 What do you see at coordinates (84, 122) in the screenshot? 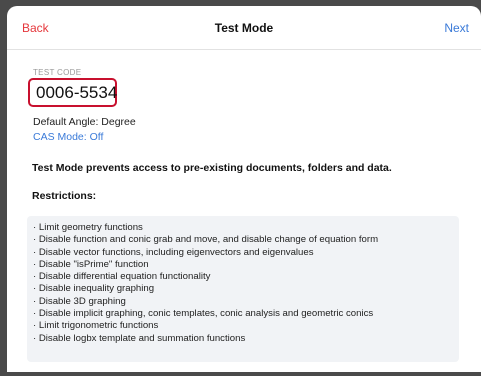
I see `default-angle-setting: Default Angle: Degree` at bounding box center [84, 122].